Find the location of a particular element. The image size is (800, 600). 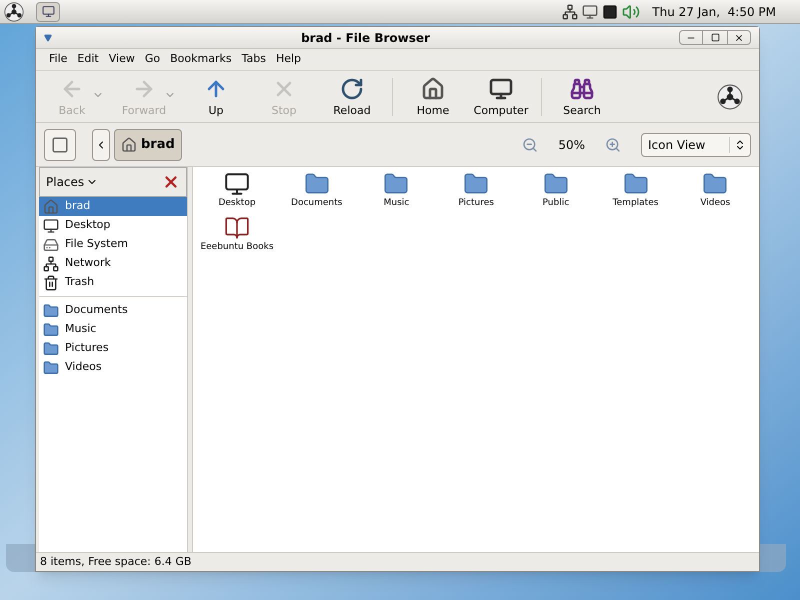

up-down-caret-icon is located at coordinates (740, 144).